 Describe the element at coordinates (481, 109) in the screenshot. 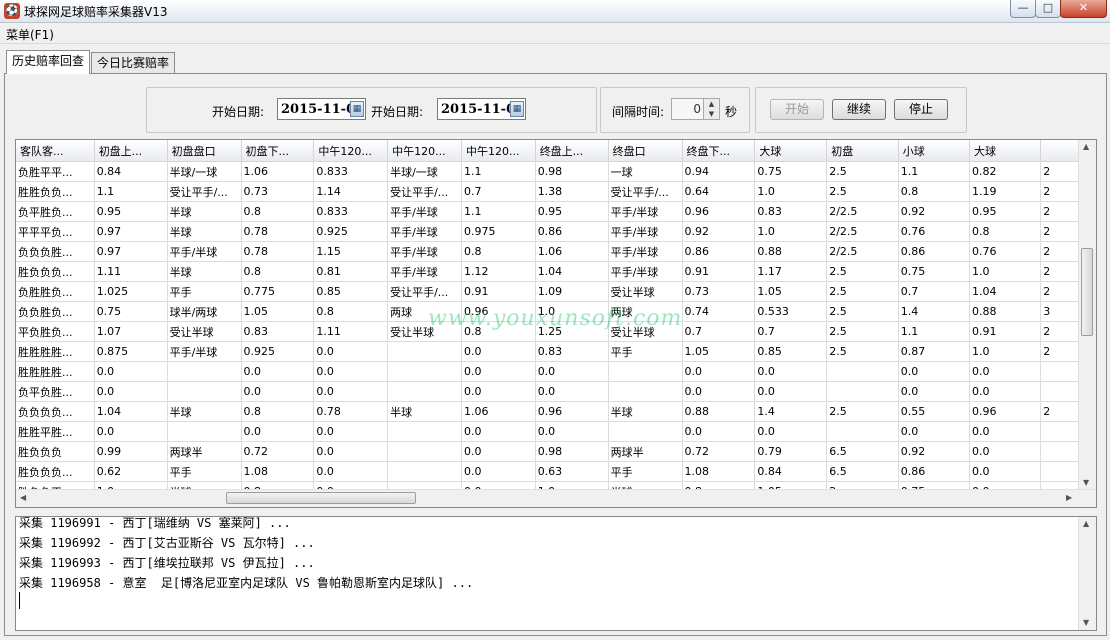

I see `end-date-picker: 2015-11-09 ▦` at that location.